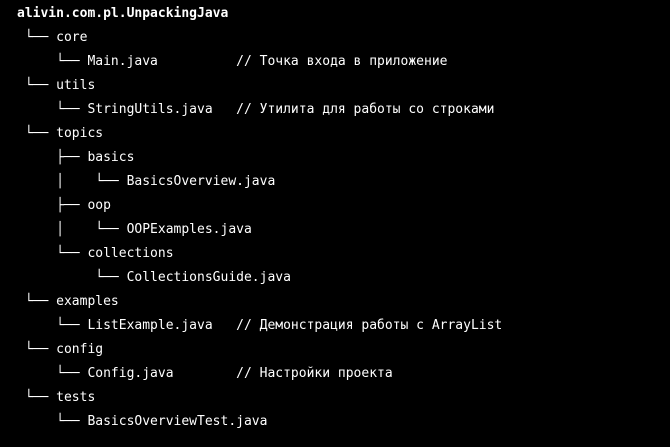  Describe the element at coordinates (64, 205) in the screenshot. I see `tree-folder-oop: ├── oop` at that location.